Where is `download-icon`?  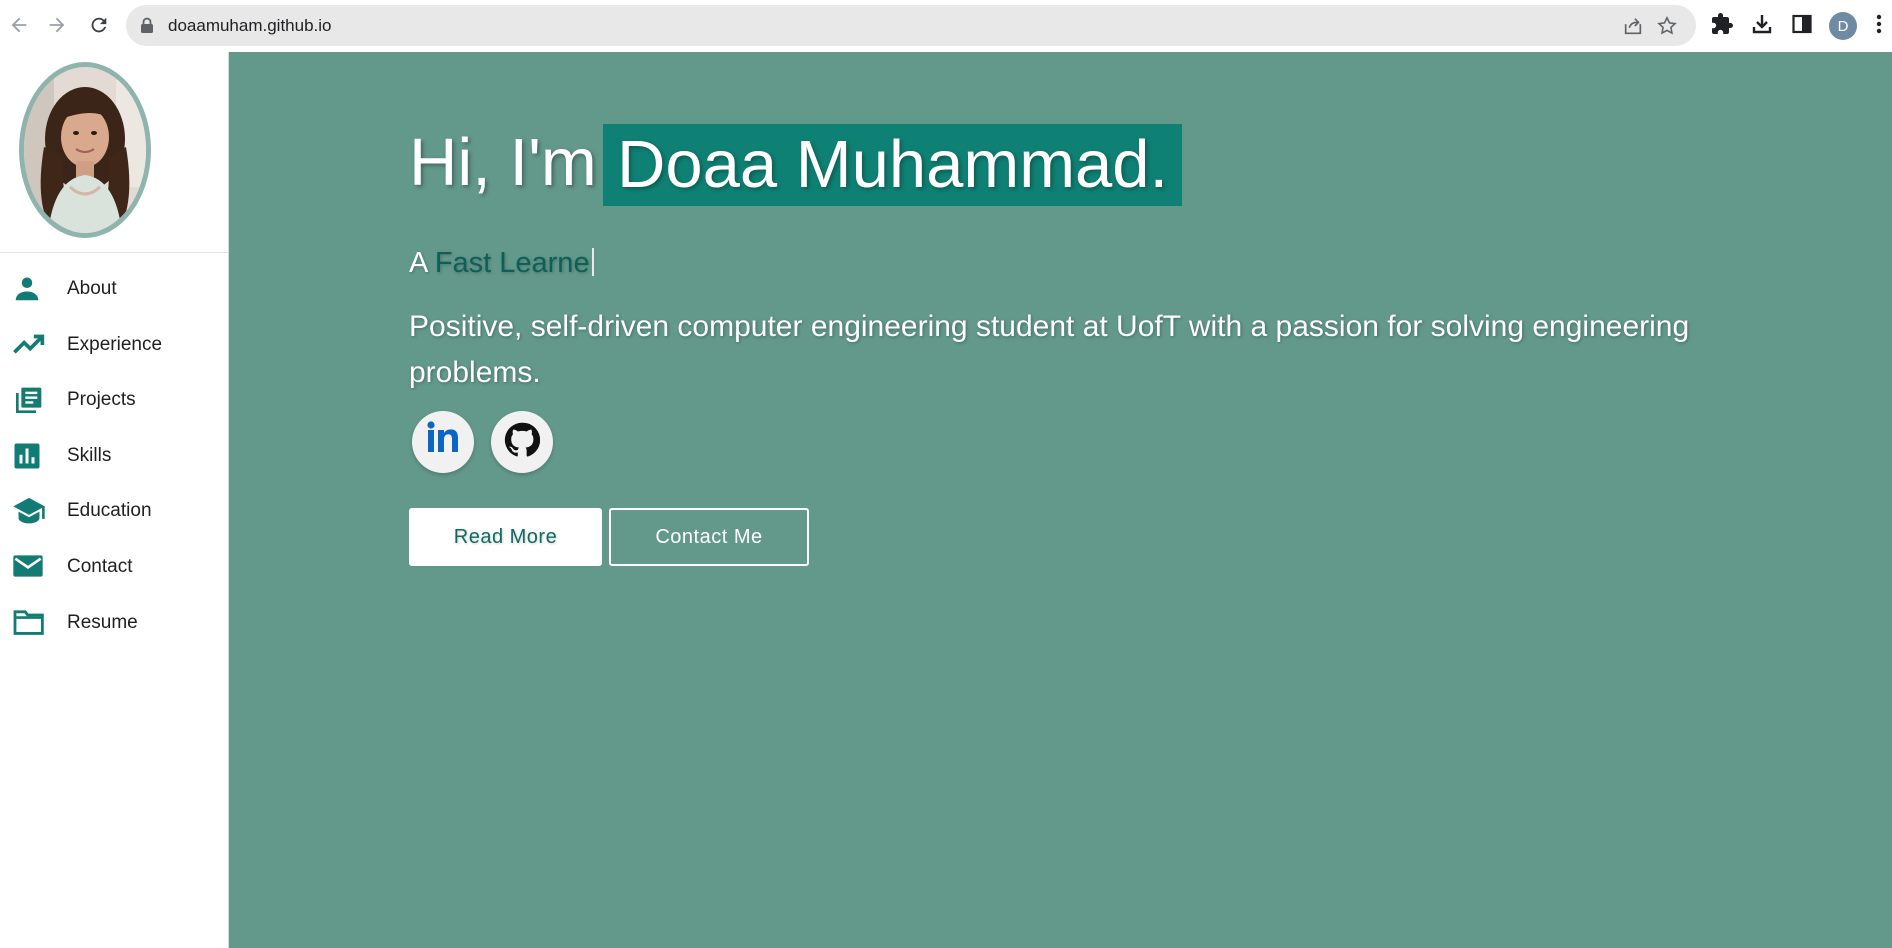
download-icon is located at coordinates (1763, 25).